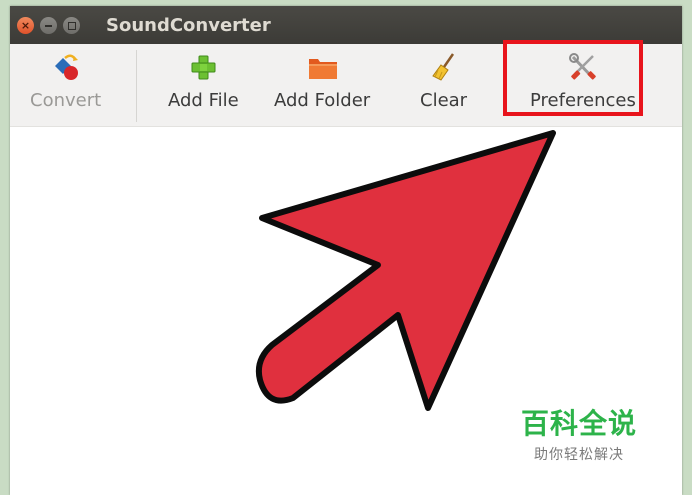 The height and width of the screenshot is (495, 692). Describe the element at coordinates (578, 423) in the screenshot. I see `watermark-title: 百科全说` at that location.